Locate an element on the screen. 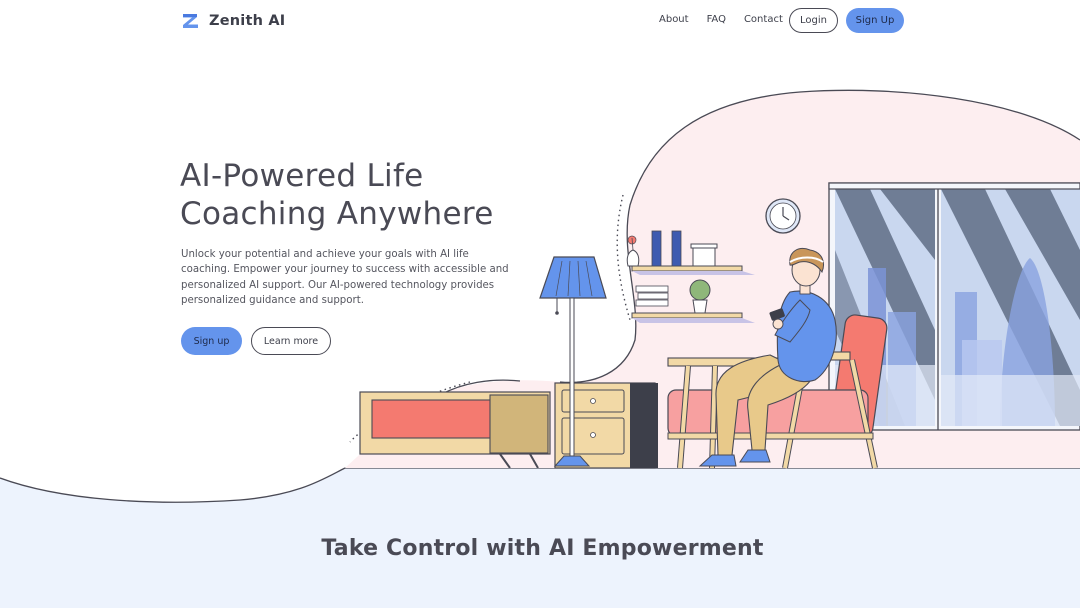  brand-name: Zenith AI is located at coordinates (247, 20).